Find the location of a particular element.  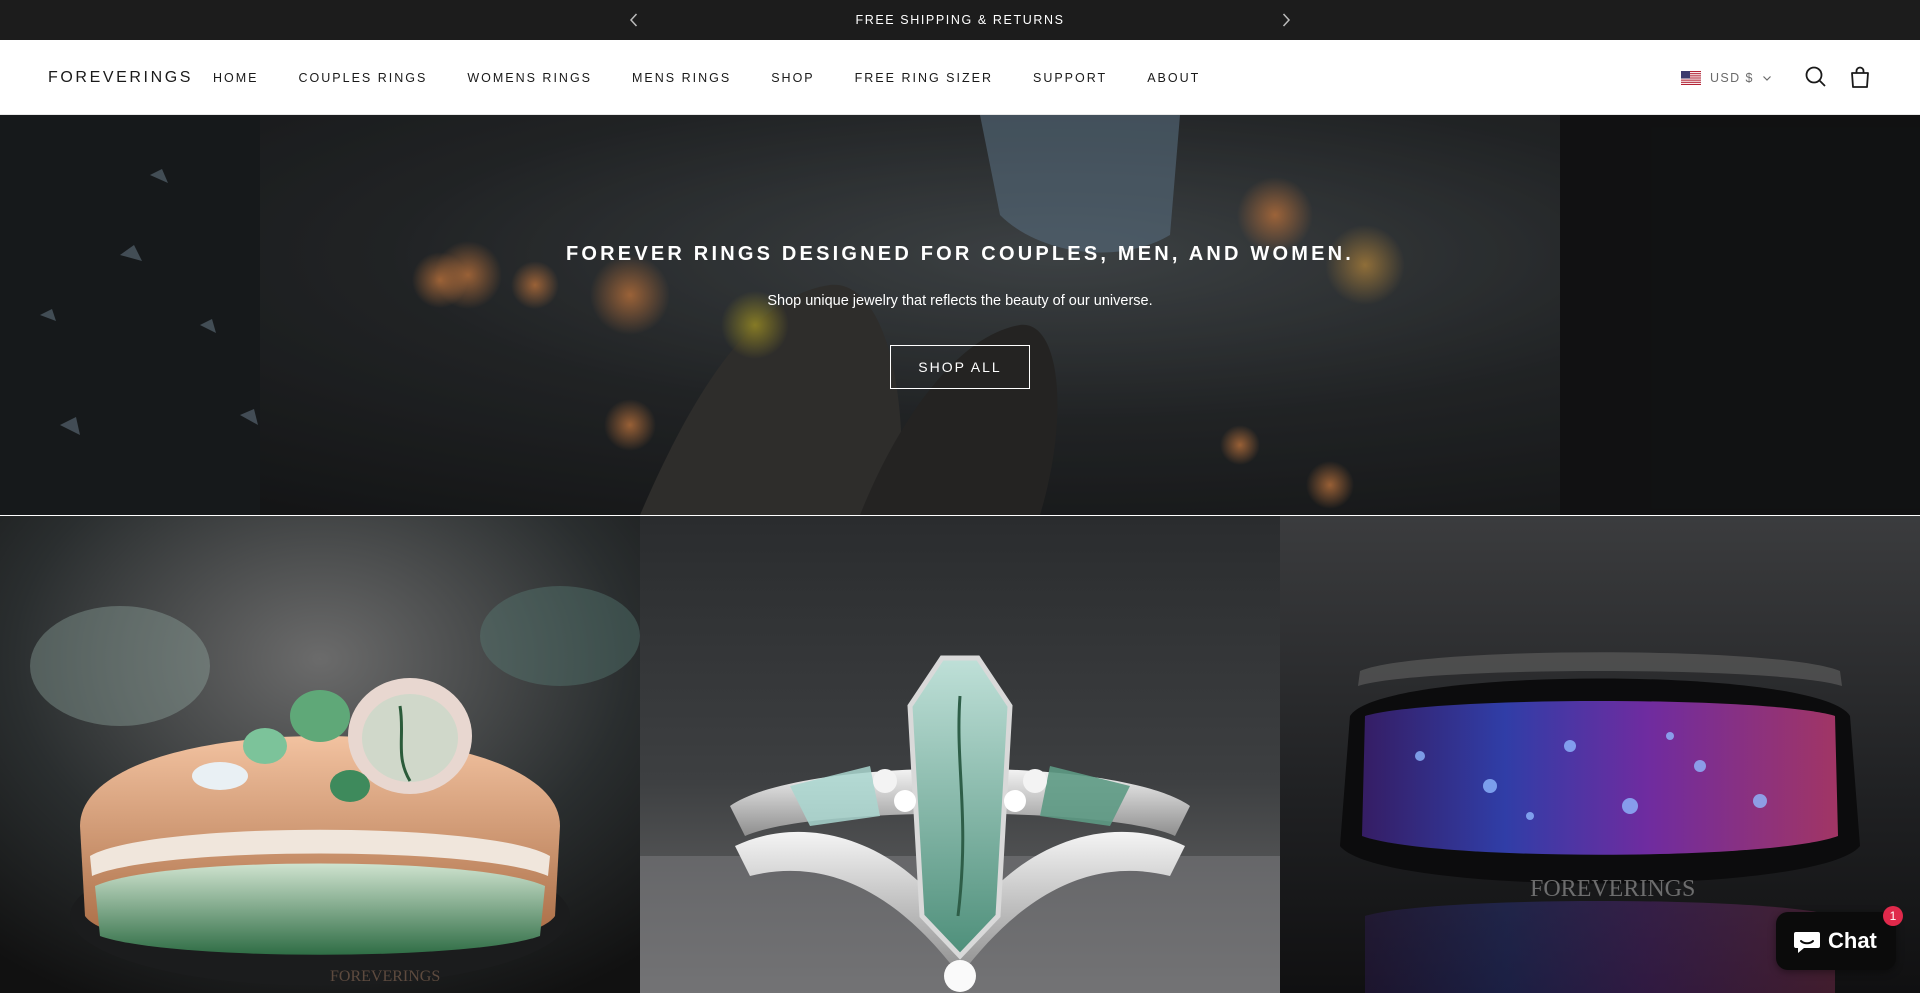

nav-support: SUPPORT is located at coordinates (1070, 78).